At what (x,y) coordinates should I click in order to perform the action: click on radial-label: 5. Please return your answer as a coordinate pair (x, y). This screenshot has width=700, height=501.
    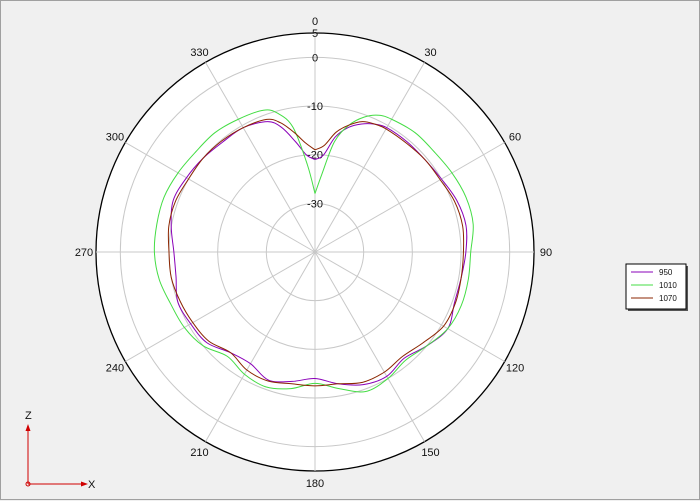
    Looking at the image, I should click on (315, 34).